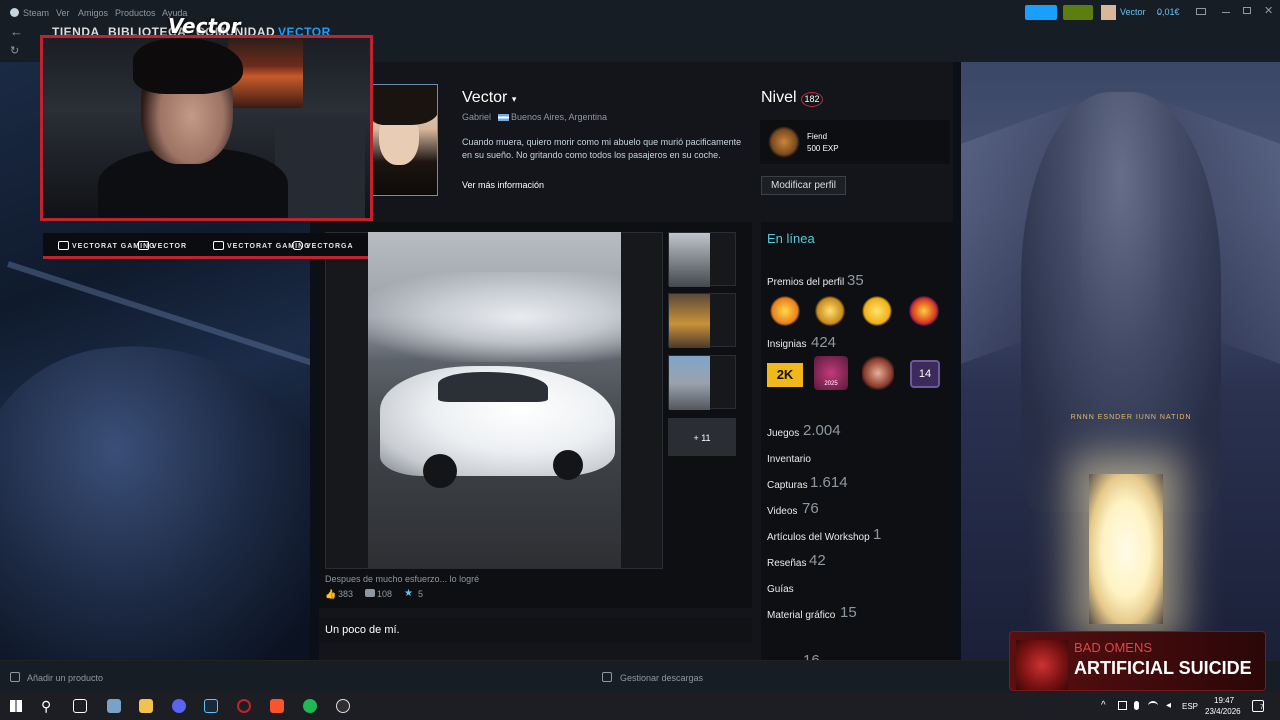 This screenshot has width=1280, height=720. Describe the element at coordinates (244, 706) in the screenshot. I see `opera-icon` at that location.